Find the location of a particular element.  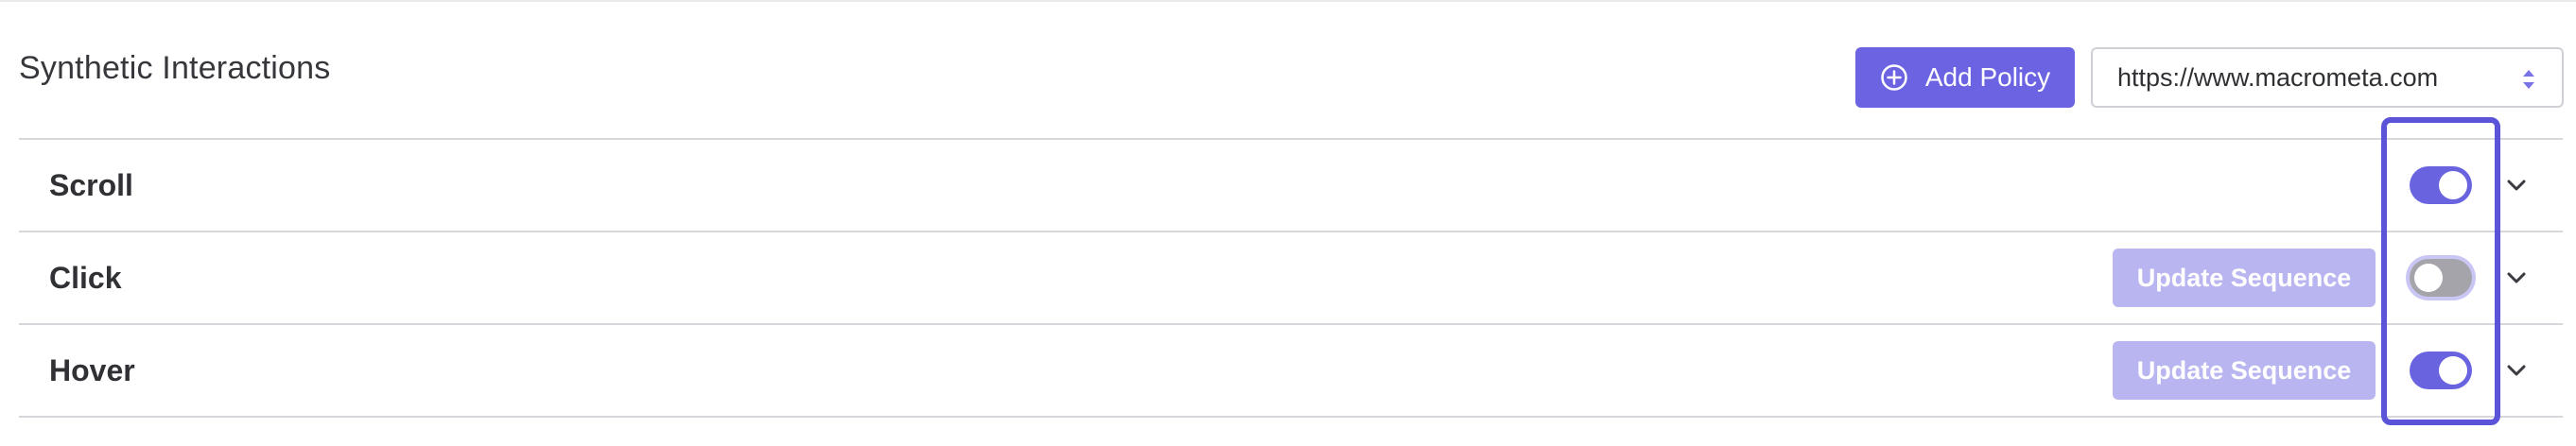

hover-toggle is located at coordinates (2441, 370).